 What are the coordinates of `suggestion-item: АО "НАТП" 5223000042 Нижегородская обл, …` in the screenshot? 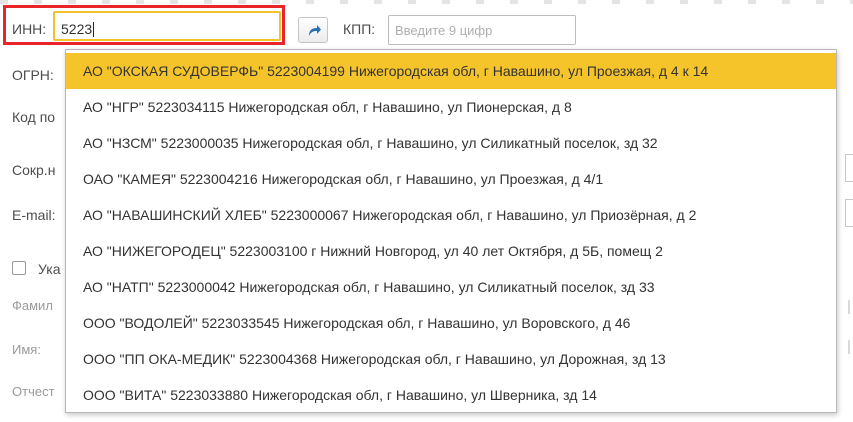 It's located at (451, 287).